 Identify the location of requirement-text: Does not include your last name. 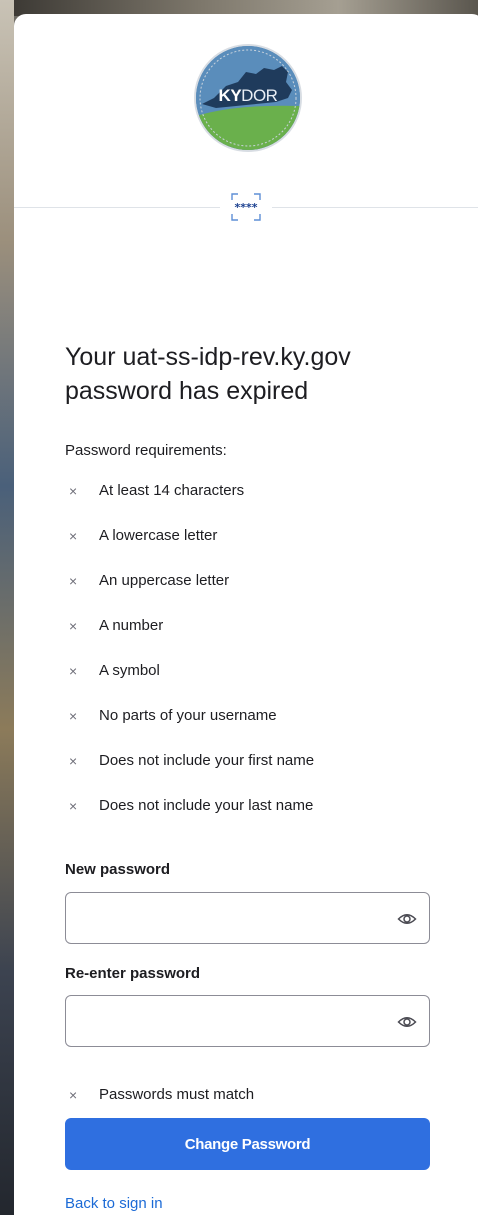
(206, 805).